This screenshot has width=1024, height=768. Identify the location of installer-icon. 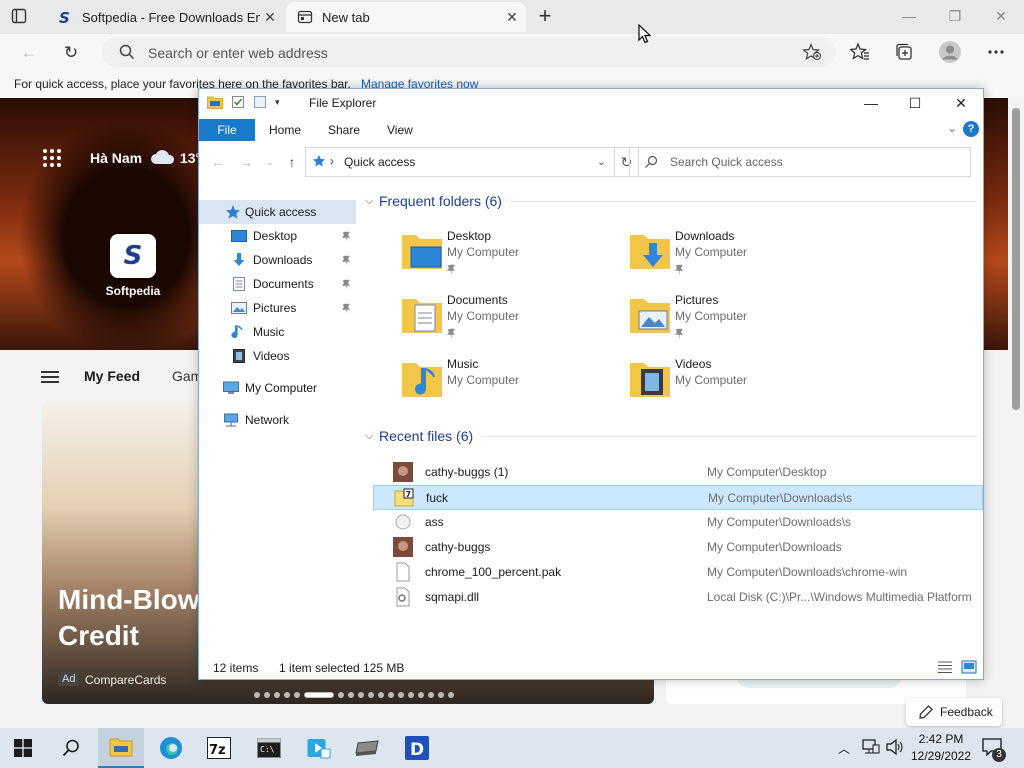
(319, 749).